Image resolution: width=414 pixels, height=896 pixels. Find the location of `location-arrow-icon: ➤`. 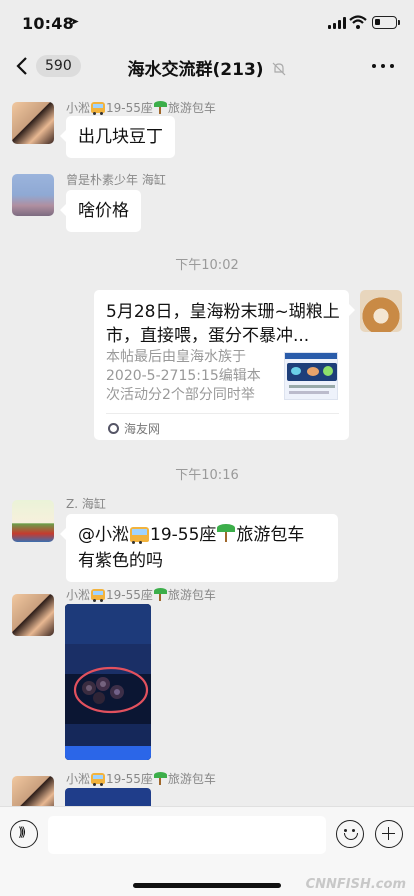

location-arrow-icon: ➤ is located at coordinates (75, 21).